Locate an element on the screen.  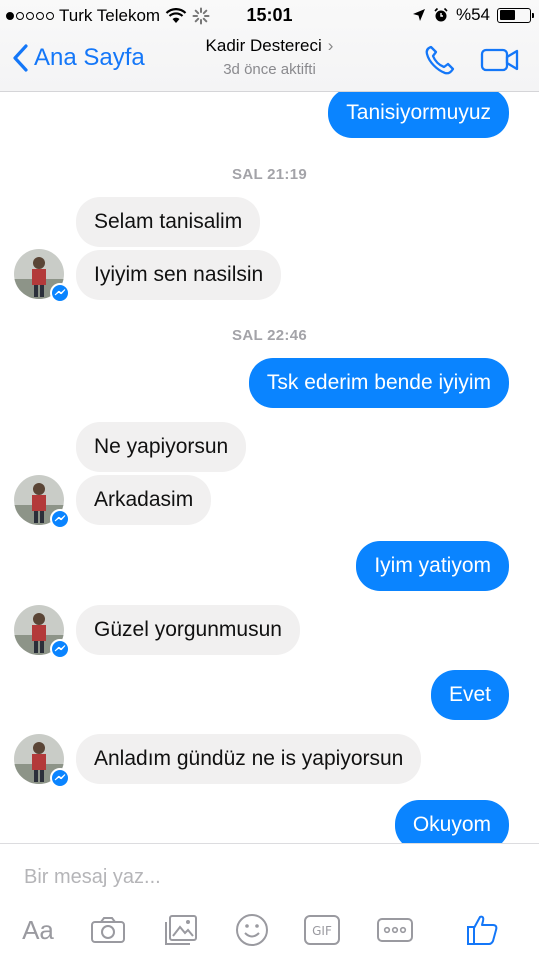
message-outgoing: Iyim yatiyom is located at coordinates (432, 566).